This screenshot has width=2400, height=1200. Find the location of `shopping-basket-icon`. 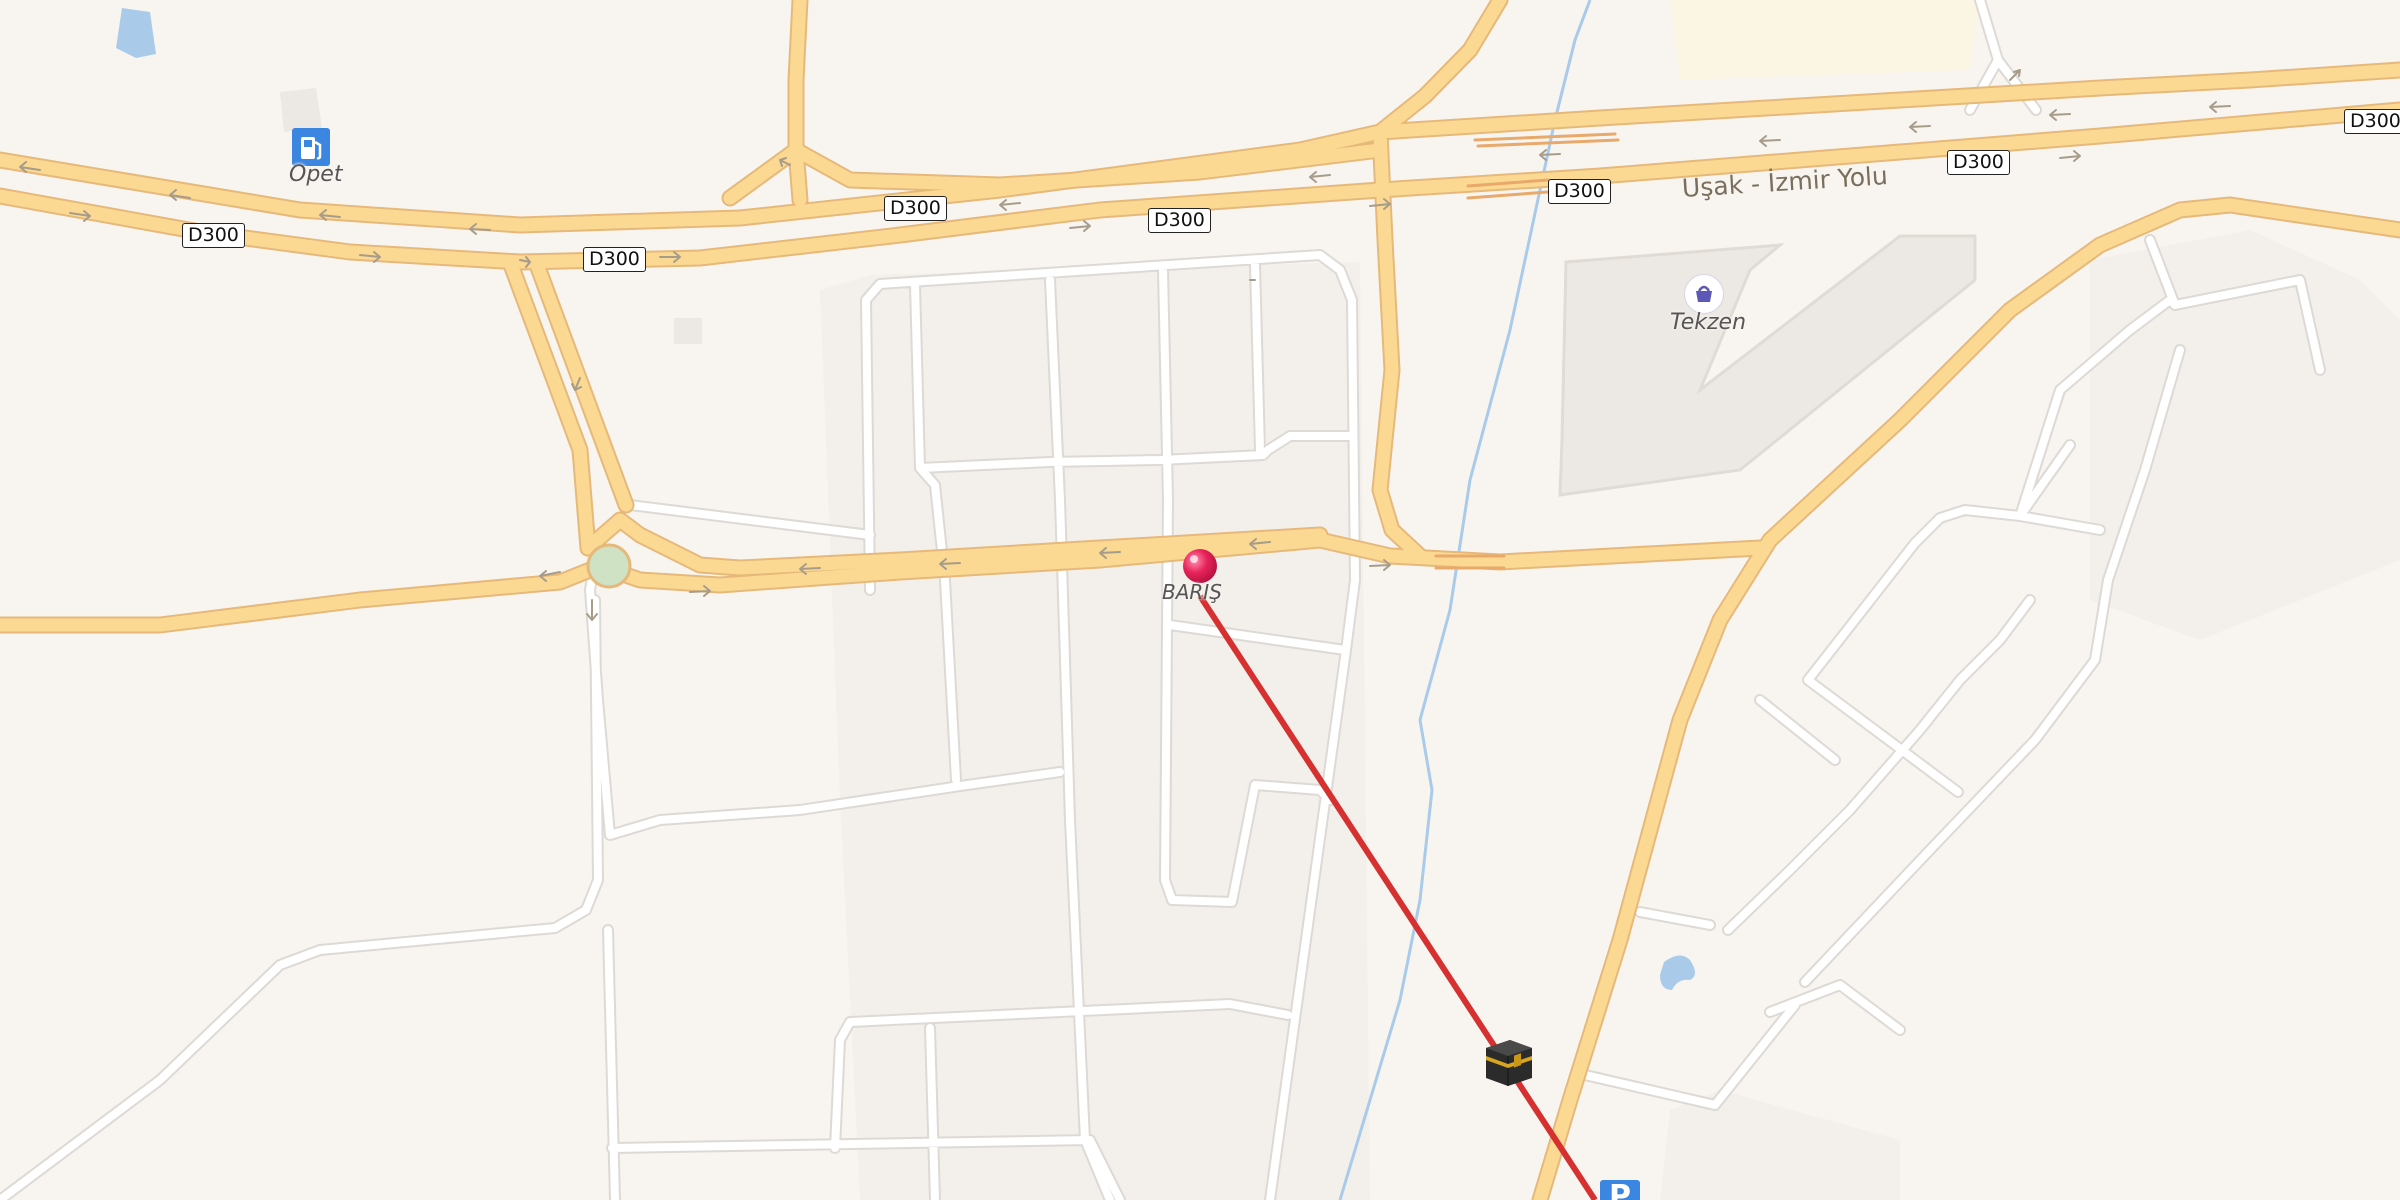

shopping-basket-icon is located at coordinates (1704, 293).